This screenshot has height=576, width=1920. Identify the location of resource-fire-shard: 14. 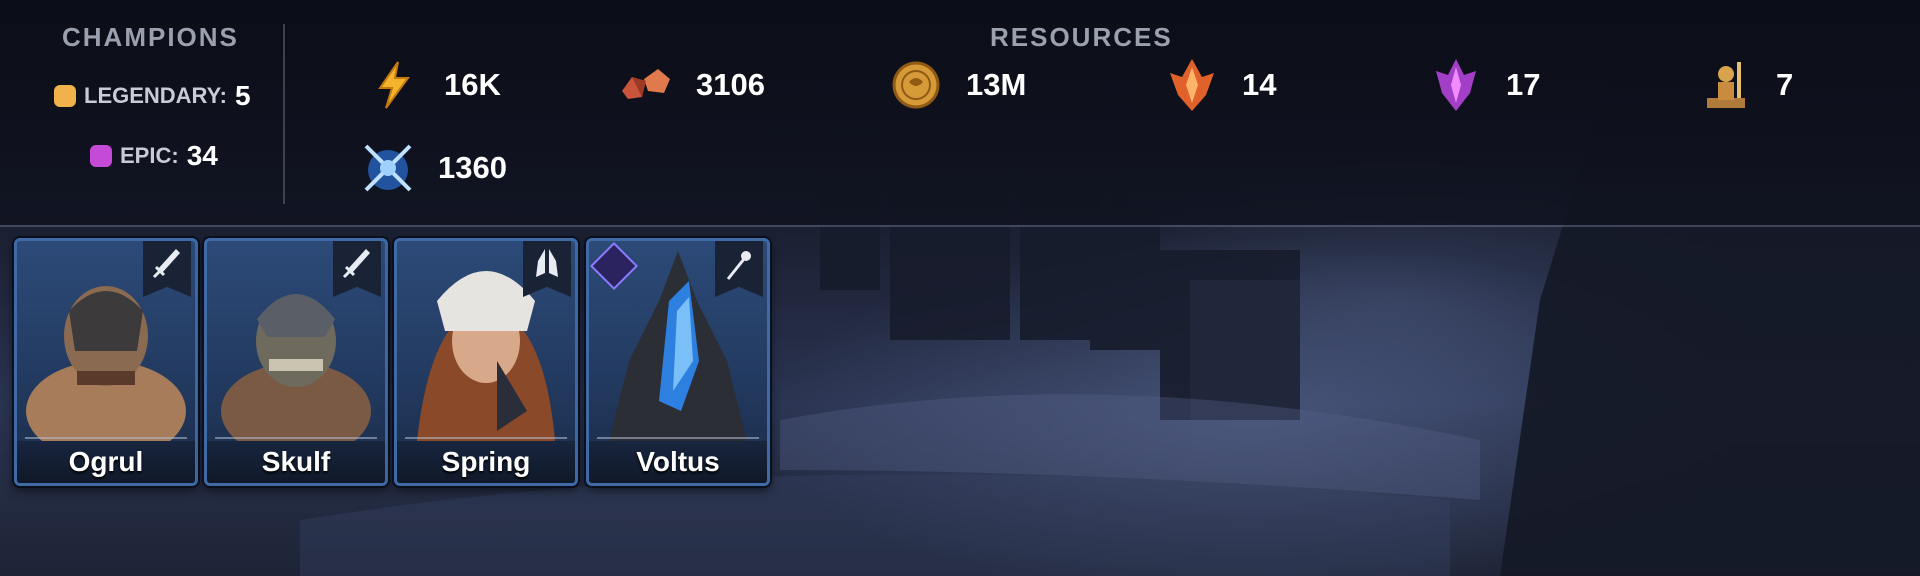
(1220, 85).